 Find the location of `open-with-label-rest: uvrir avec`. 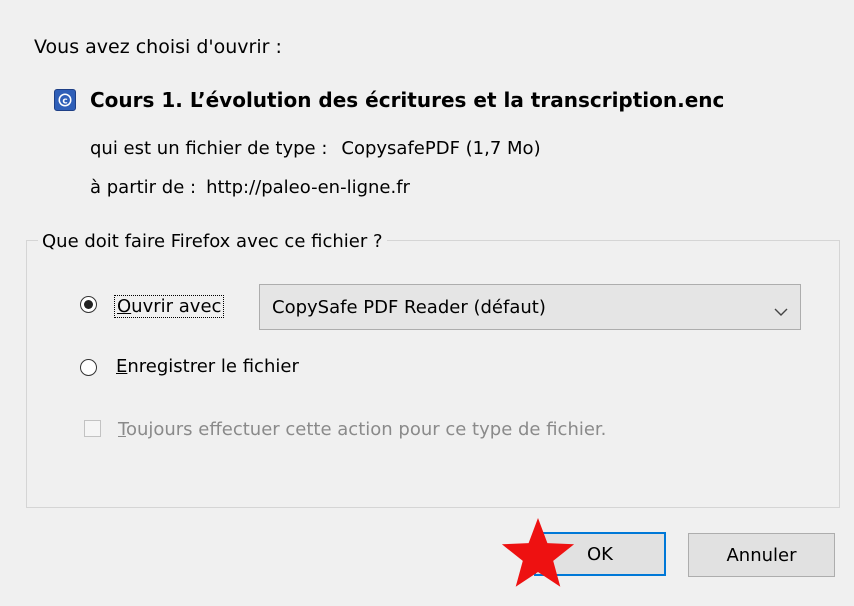

open-with-label-rest: uvrir avec is located at coordinates (176, 306).